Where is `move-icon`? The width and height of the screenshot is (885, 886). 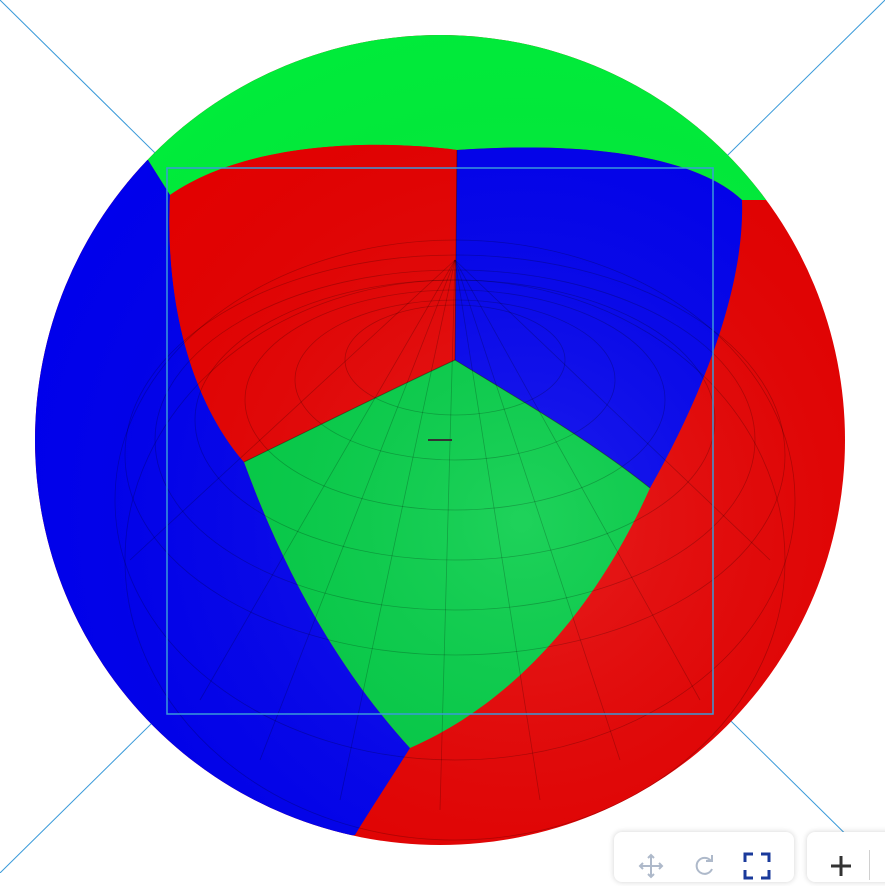 move-icon is located at coordinates (651, 866).